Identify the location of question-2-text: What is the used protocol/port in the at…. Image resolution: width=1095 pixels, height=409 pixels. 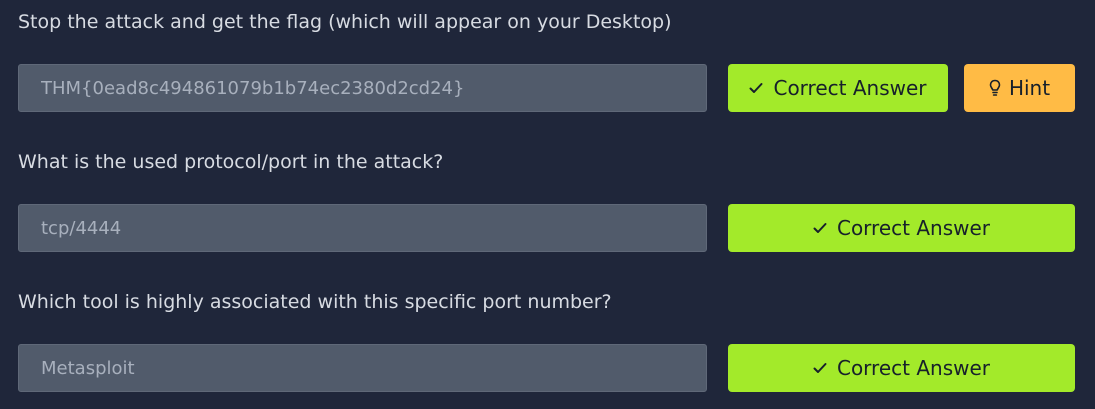
(231, 162).